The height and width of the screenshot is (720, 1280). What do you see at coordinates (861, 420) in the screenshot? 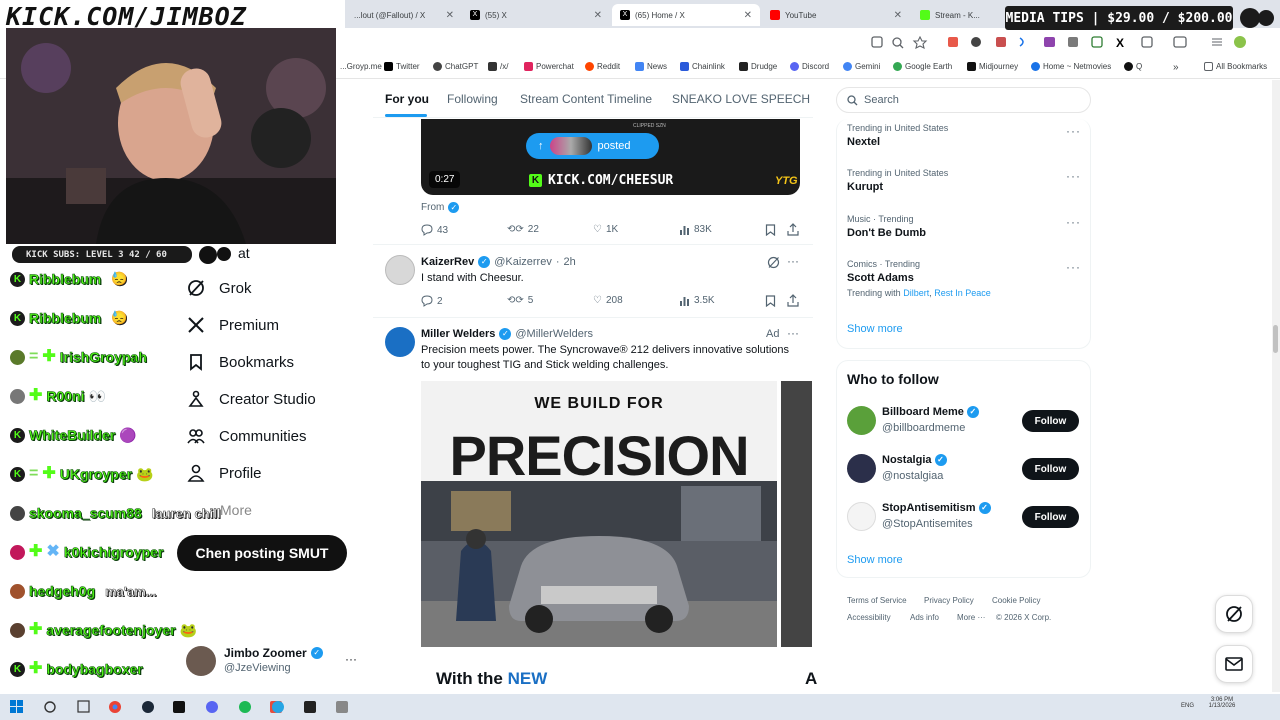
I see `billboardmeme-avatar` at bounding box center [861, 420].